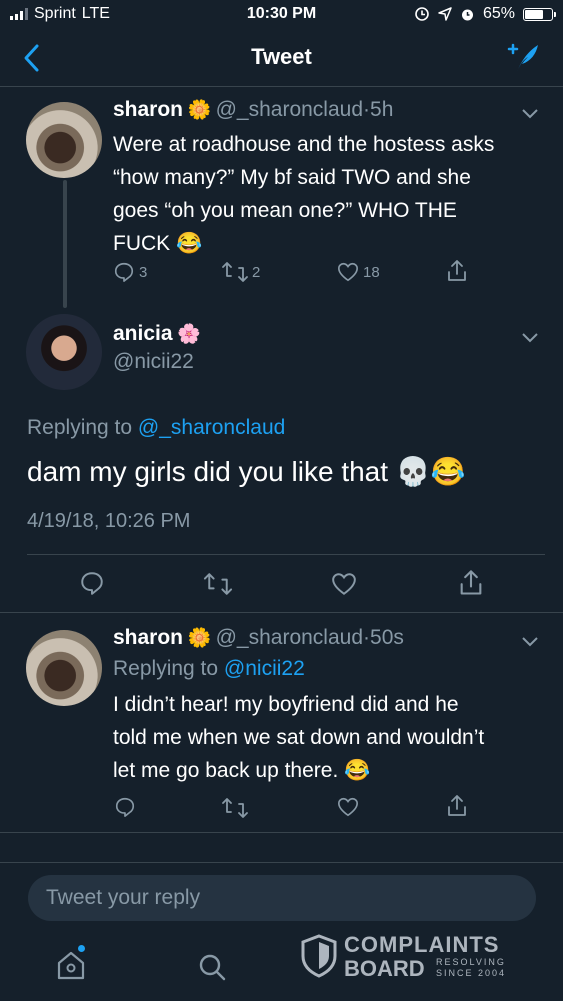  I want to click on author-name: anicia, so click(143, 333).